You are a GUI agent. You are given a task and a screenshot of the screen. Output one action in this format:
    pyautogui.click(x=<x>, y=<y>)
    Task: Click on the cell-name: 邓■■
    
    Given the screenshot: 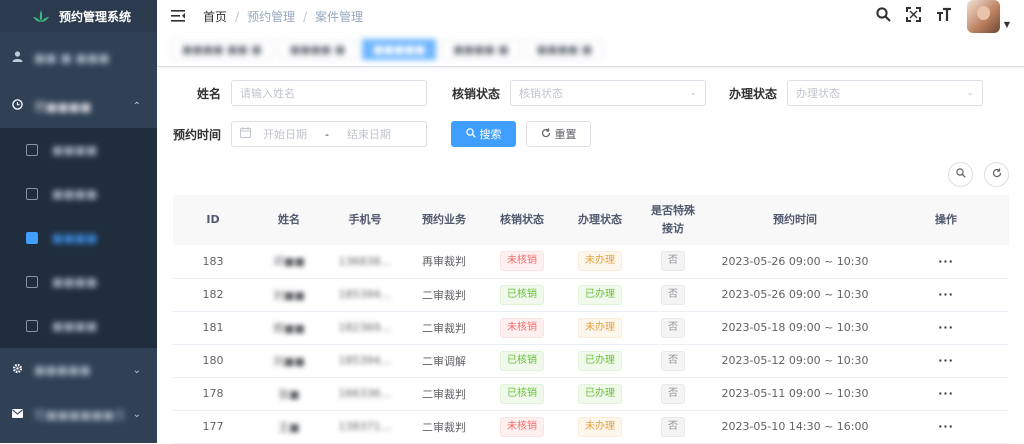 What is the action you would take?
    pyautogui.click(x=289, y=262)
    